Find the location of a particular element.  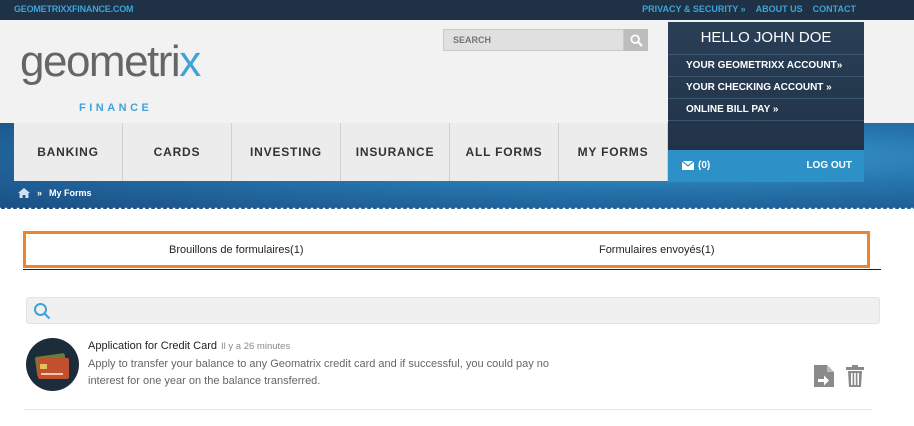

trash-icon is located at coordinates (855, 376).